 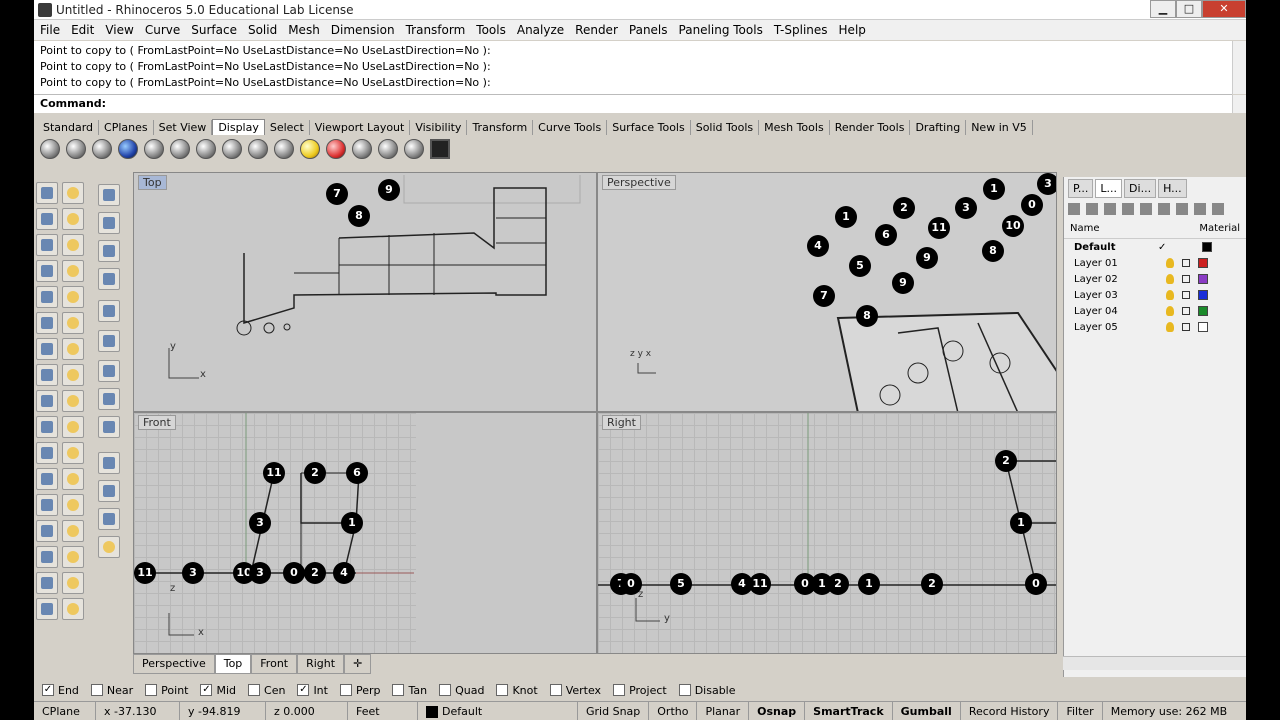 What do you see at coordinates (1080, 710) in the screenshot?
I see `status-filter: Filter` at bounding box center [1080, 710].